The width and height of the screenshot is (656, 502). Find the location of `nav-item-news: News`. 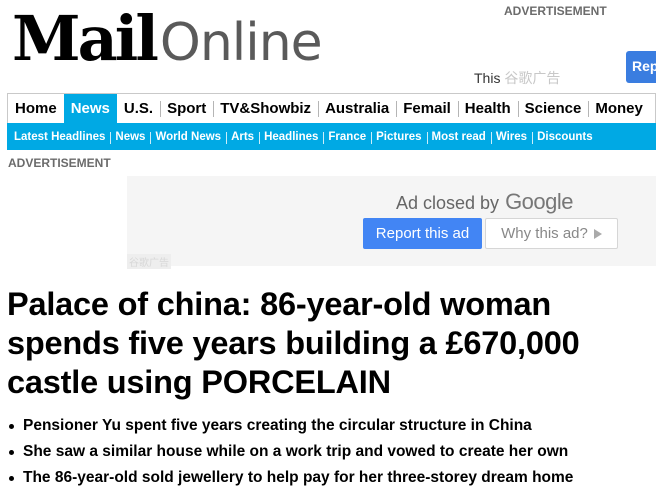

nav-item-news: News is located at coordinates (90, 108).